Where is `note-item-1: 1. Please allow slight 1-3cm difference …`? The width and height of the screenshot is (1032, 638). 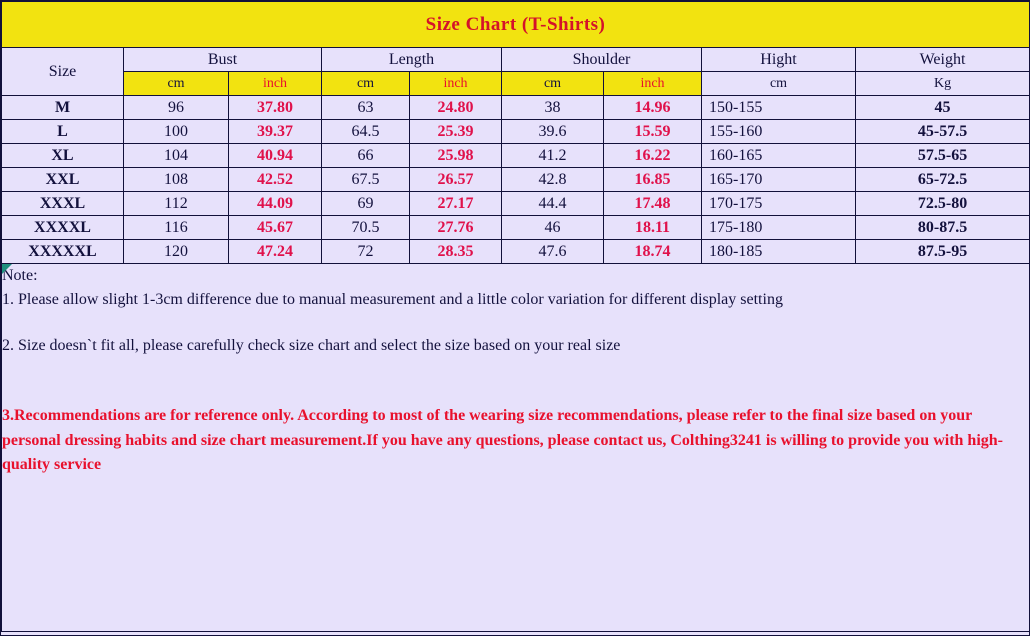
note-item-1: 1. Please allow slight 1-3cm difference … is located at coordinates (392, 299).